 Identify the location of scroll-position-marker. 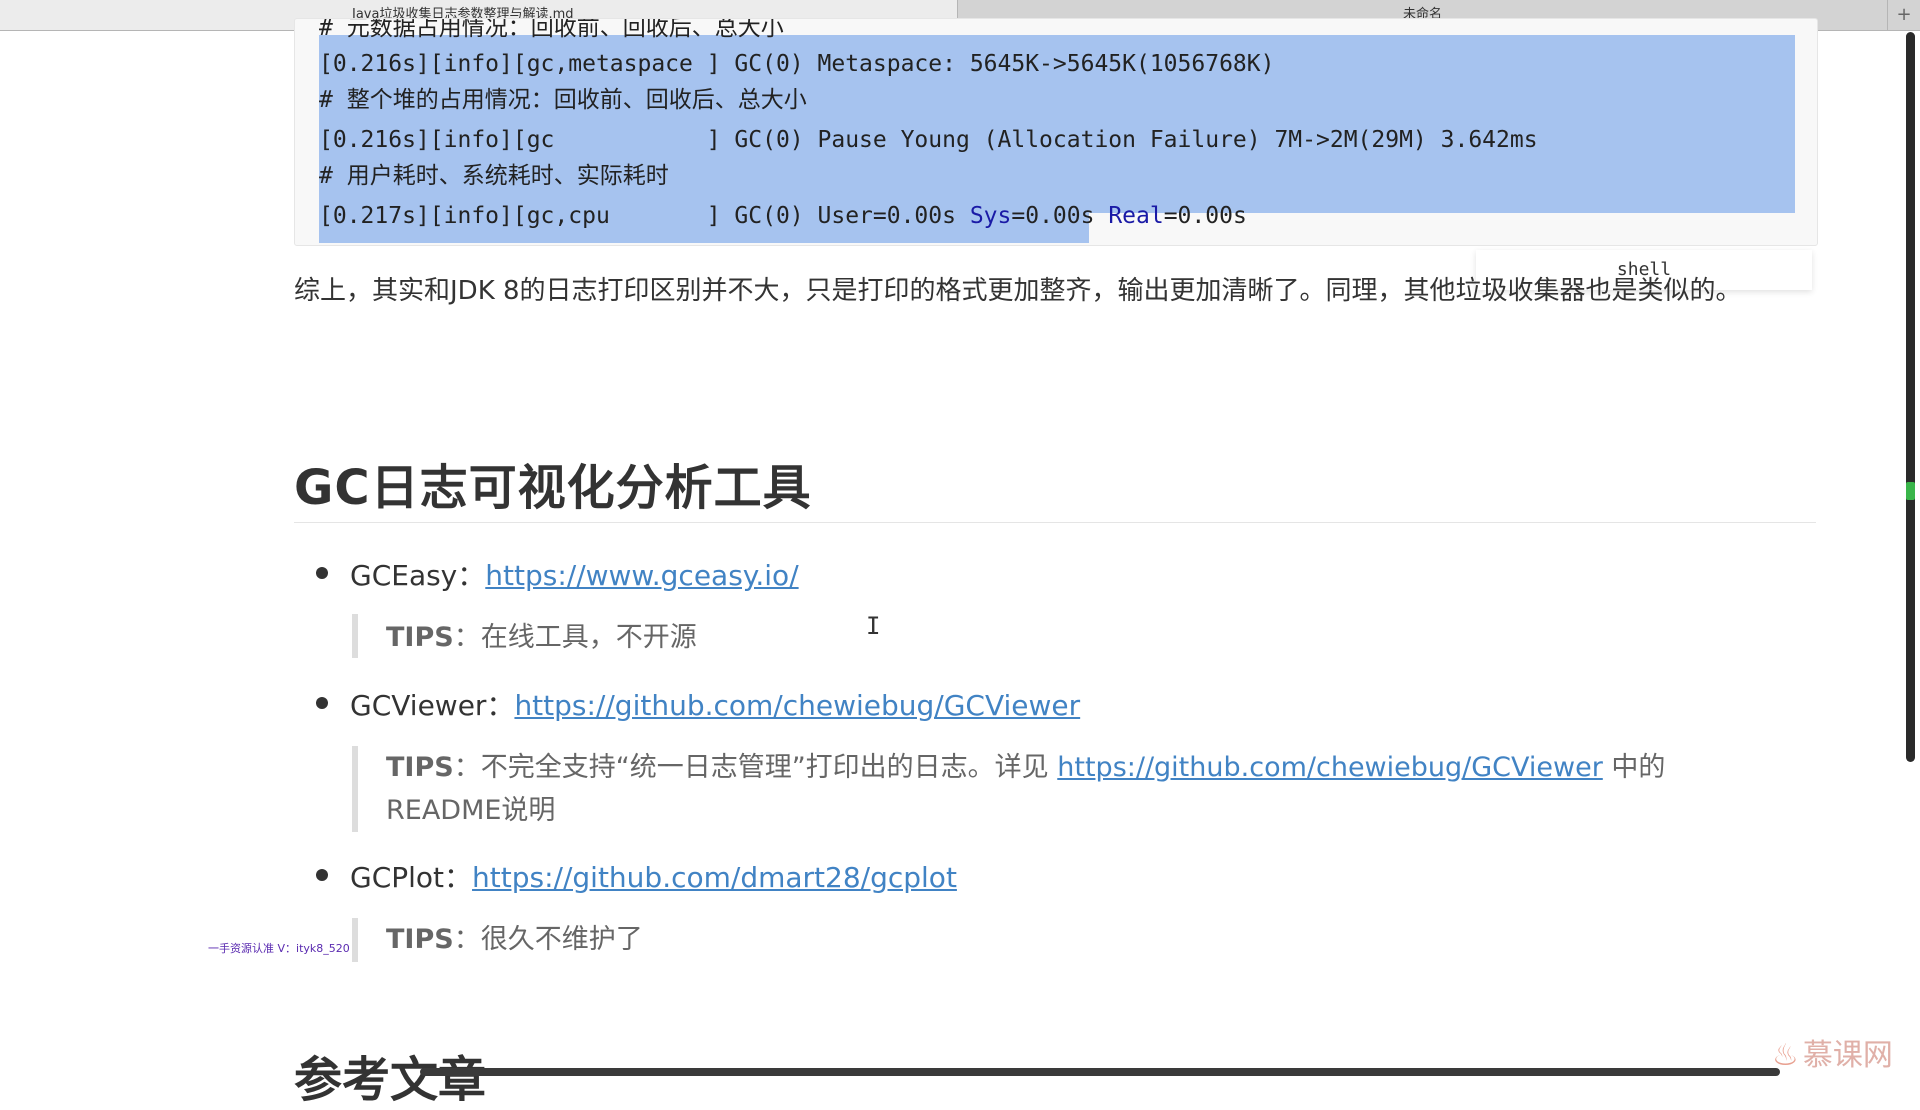
(1910, 491).